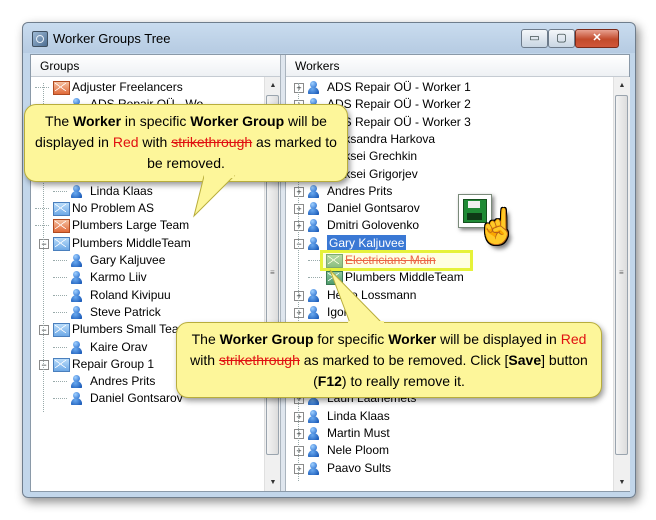 The width and height of the screenshot is (656, 520). Describe the element at coordinates (404, 360) in the screenshot. I see `callout-text: as marked to be removed. Click [` at that location.